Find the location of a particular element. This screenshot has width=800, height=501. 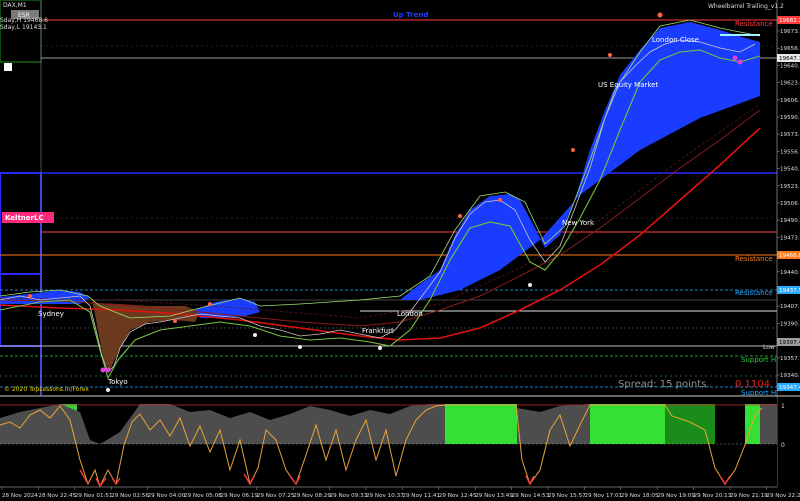

time-tick: 29 Nov 14:53 is located at coordinates (531, 496).